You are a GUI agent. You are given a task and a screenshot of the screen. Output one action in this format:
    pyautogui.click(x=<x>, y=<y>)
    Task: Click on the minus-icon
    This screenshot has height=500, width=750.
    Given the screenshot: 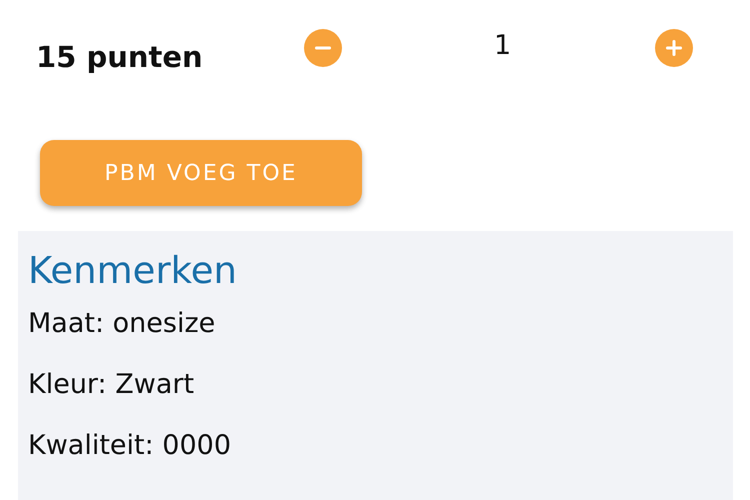 What is the action you would take?
    pyautogui.click(x=323, y=48)
    